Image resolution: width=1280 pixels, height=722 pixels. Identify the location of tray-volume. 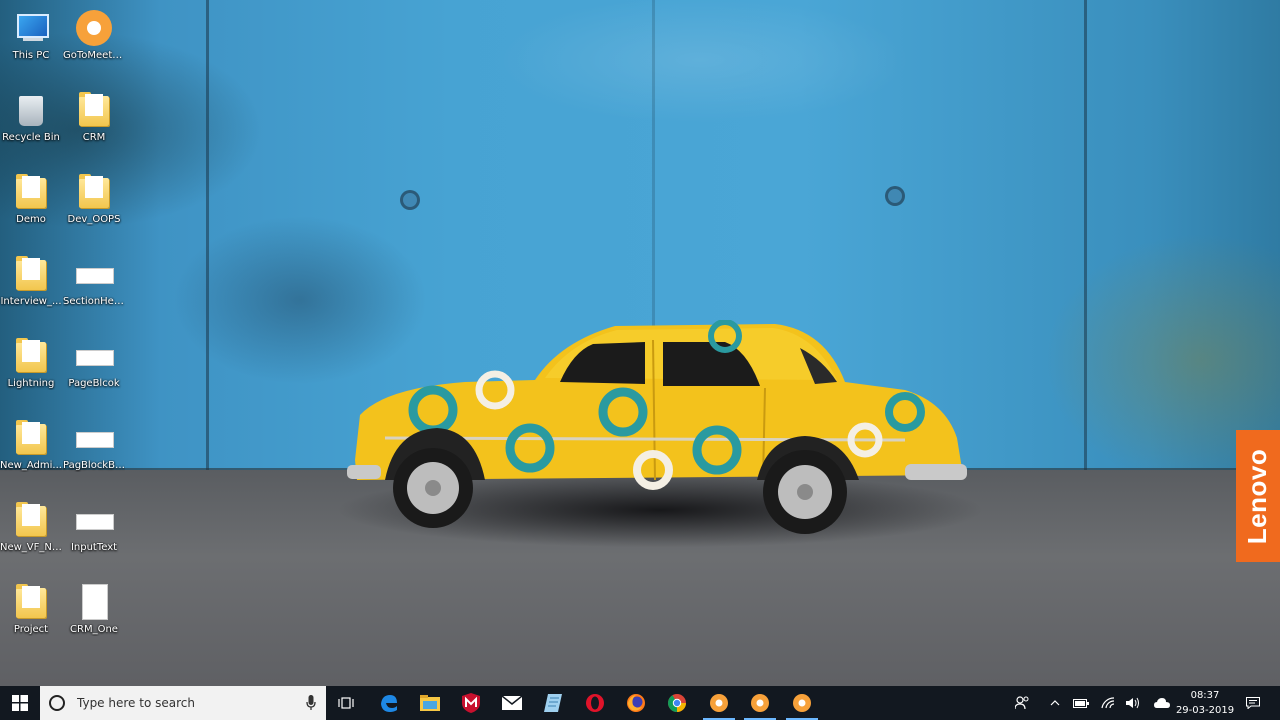
(1133, 703).